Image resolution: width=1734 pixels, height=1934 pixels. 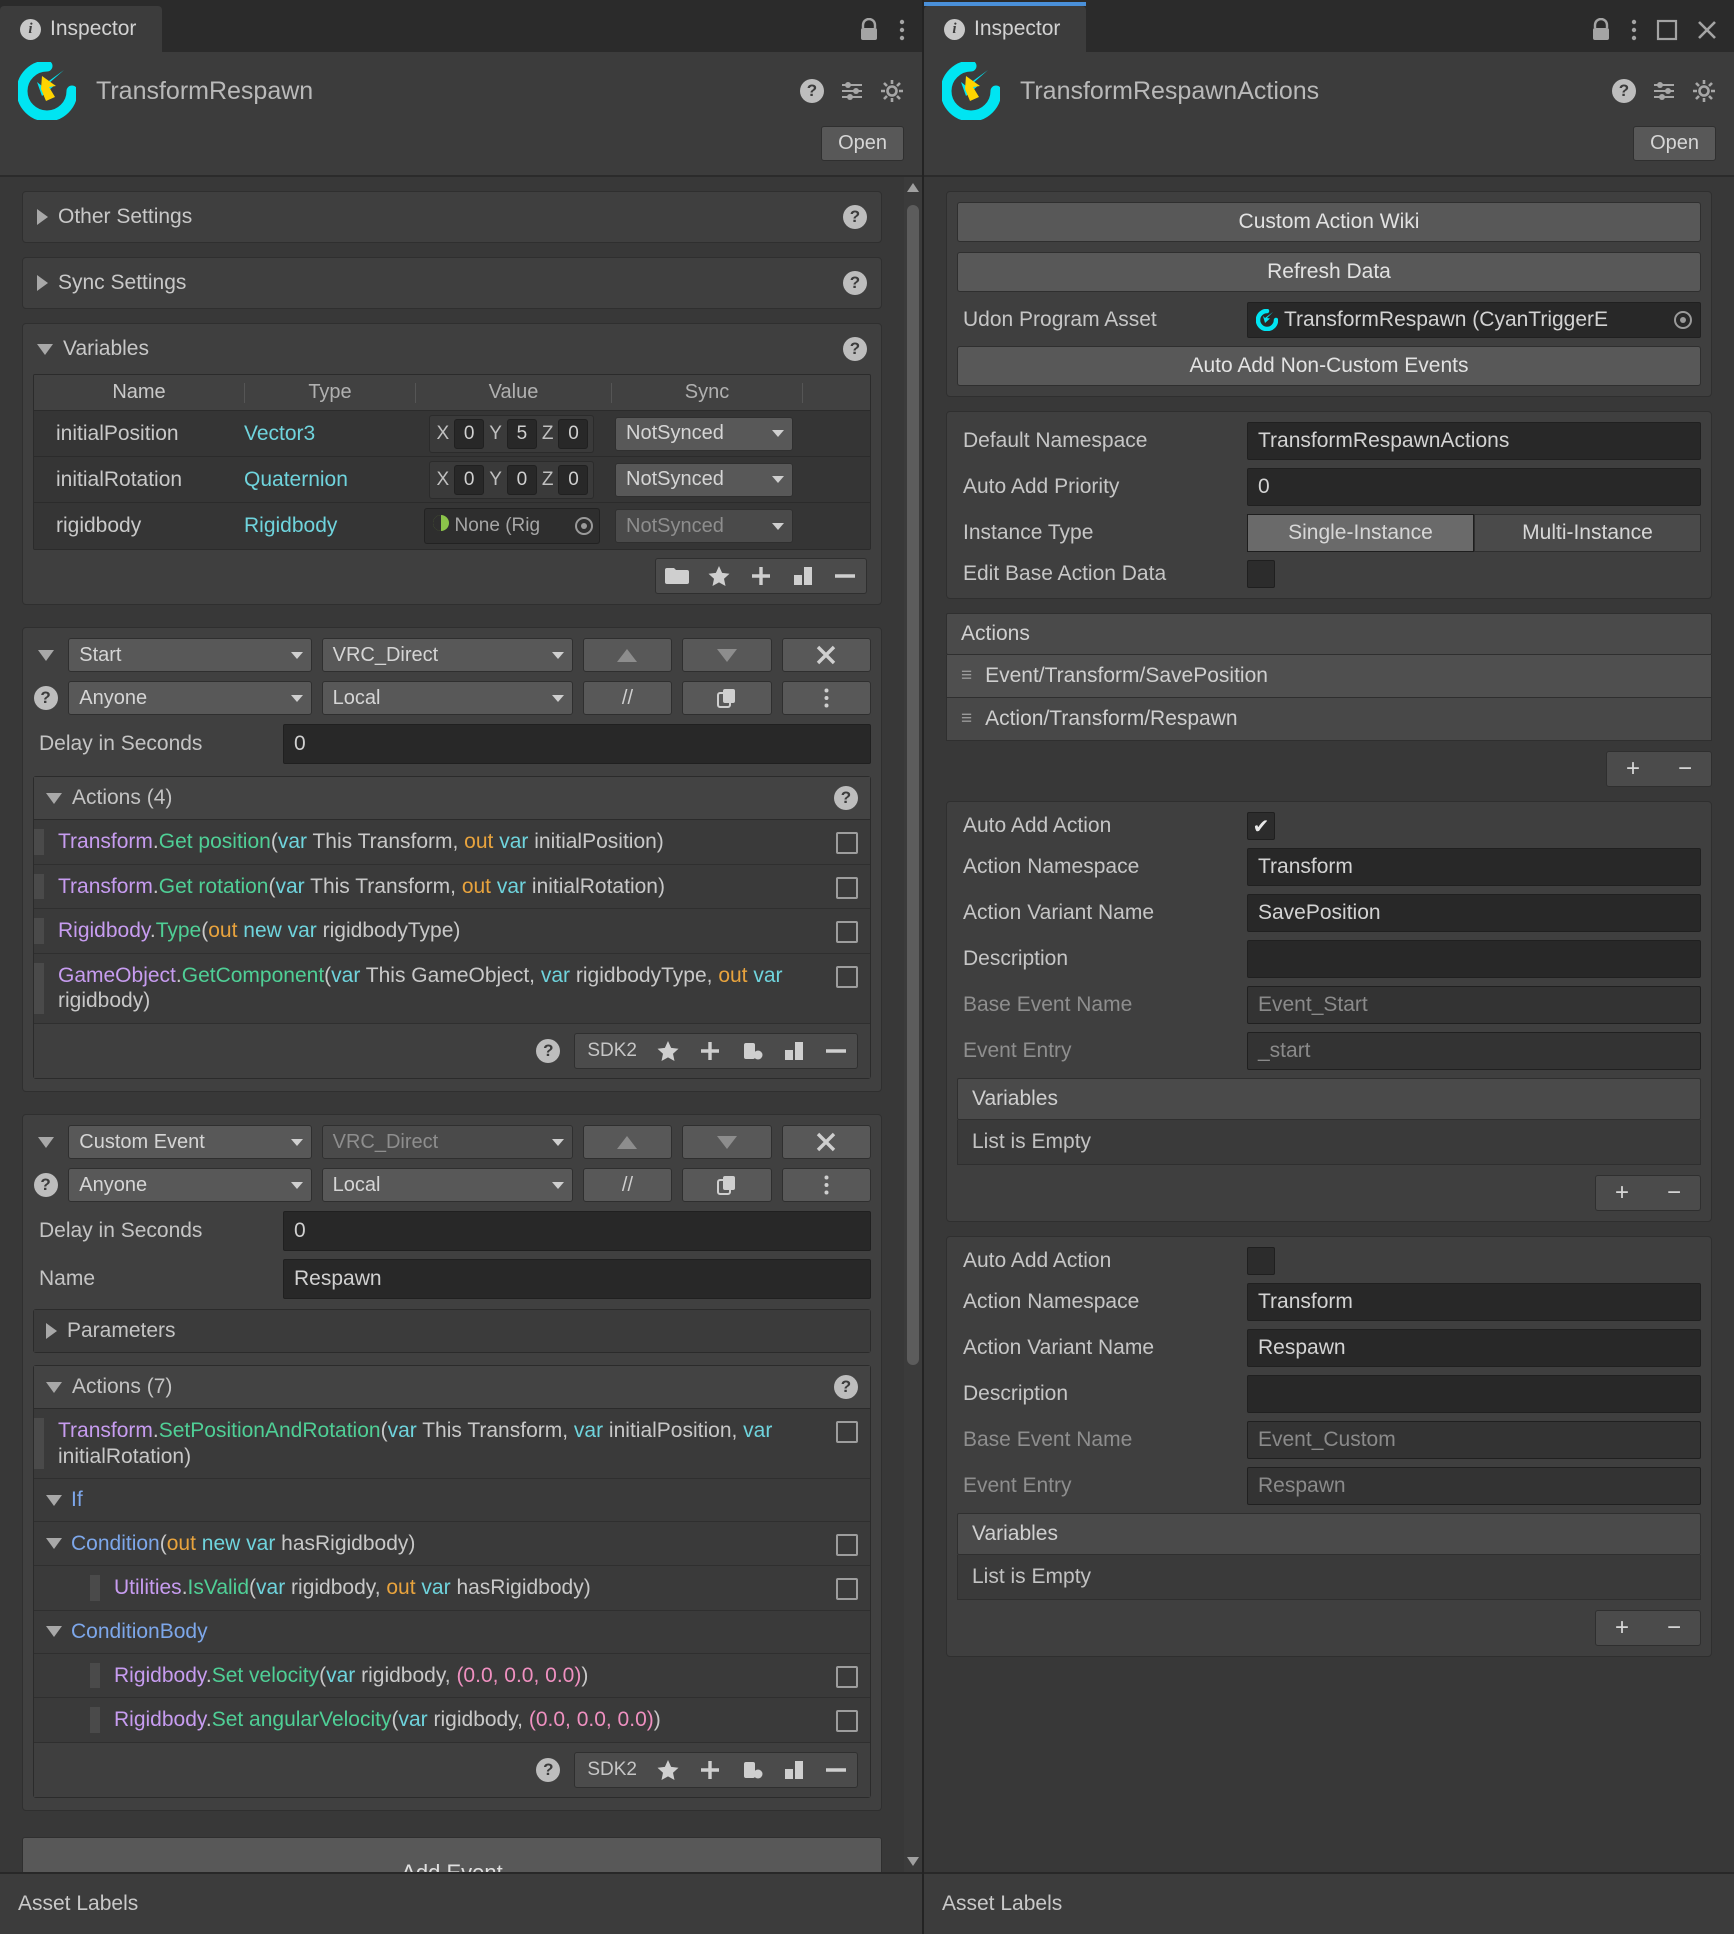 I want to click on other-settings-foldout: Other Settings ?, so click(x=452, y=217).